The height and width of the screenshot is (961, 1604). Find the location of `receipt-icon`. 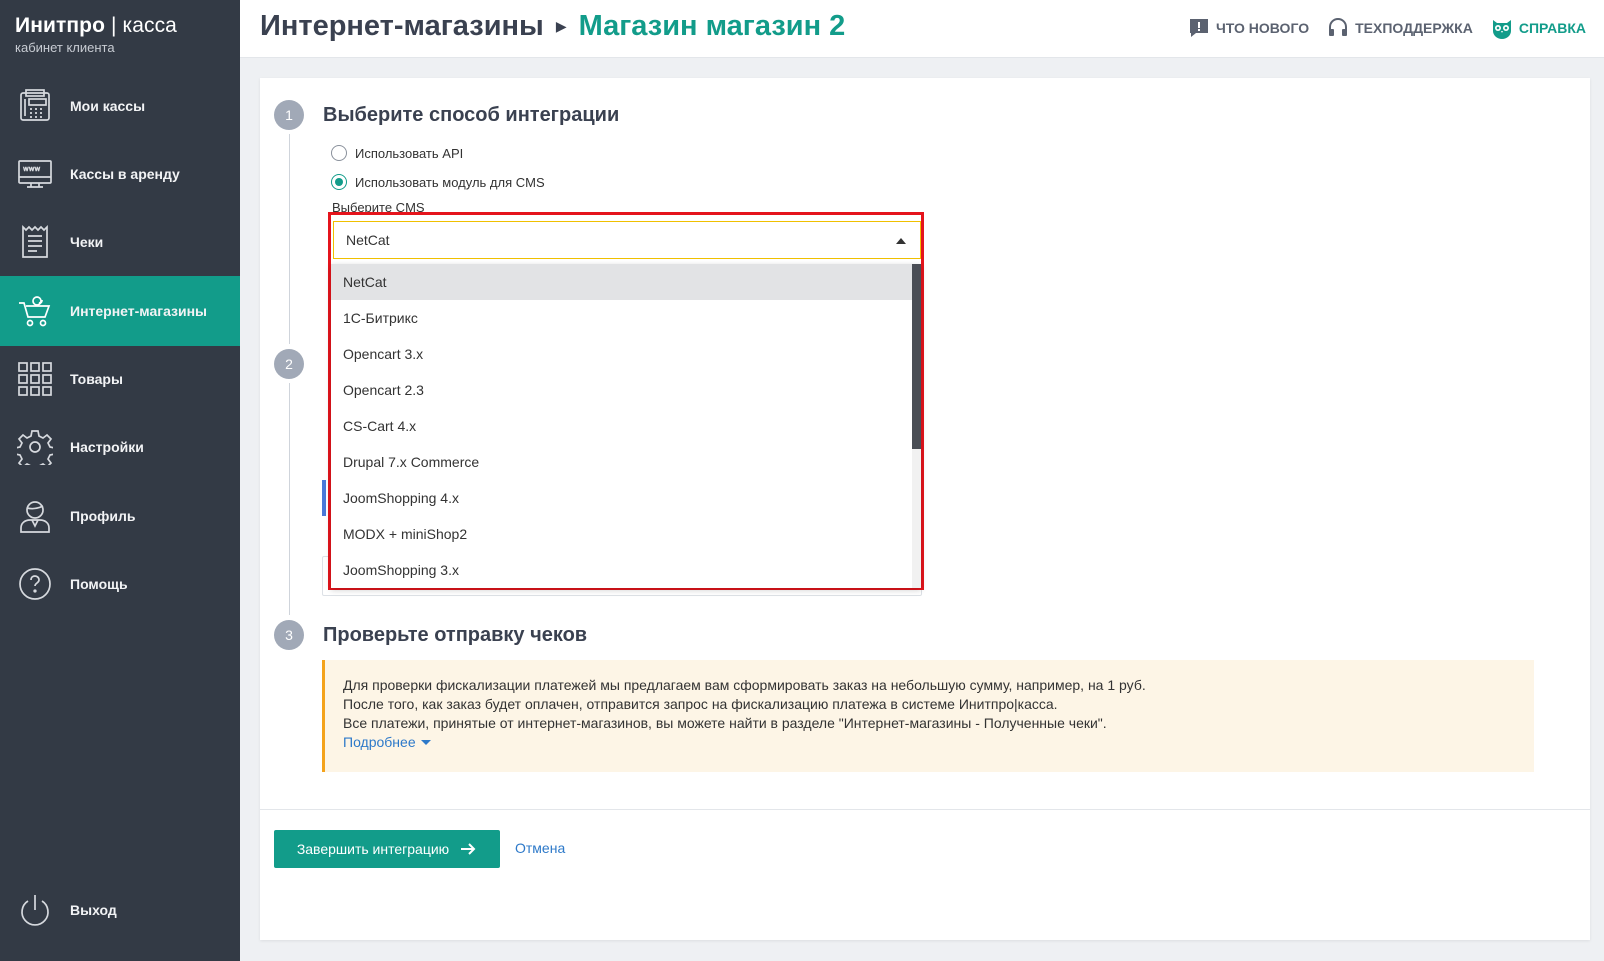

receipt-icon is located at coordinates (35, 242).